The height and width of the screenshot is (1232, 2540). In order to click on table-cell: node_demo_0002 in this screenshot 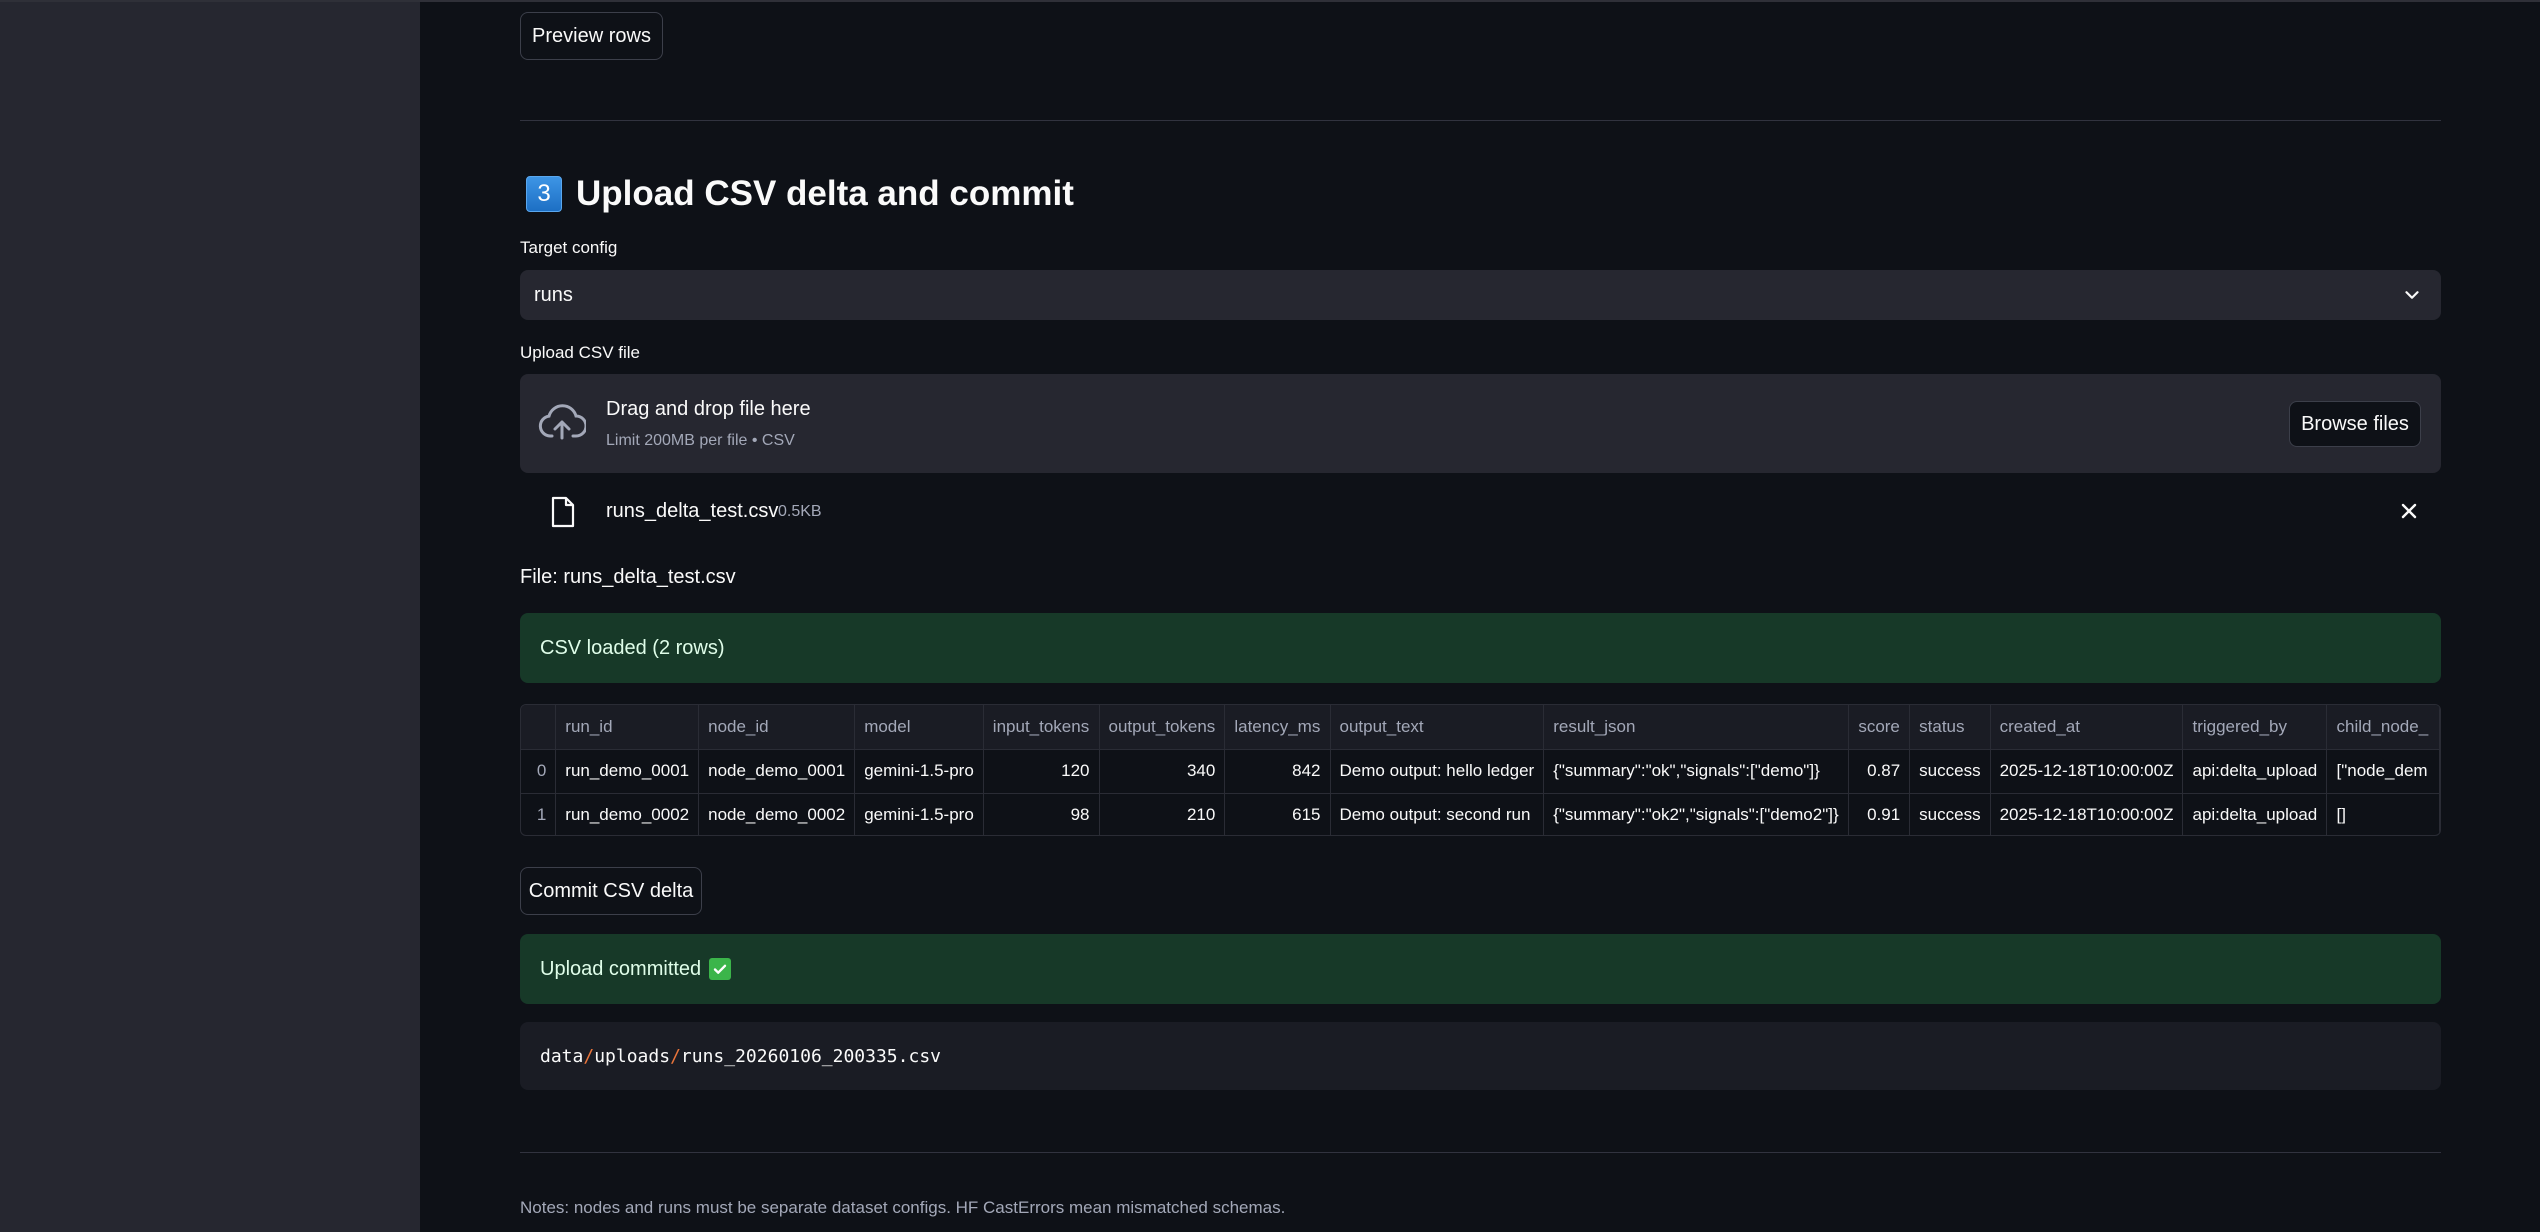, I will do `click(777, 814)`.